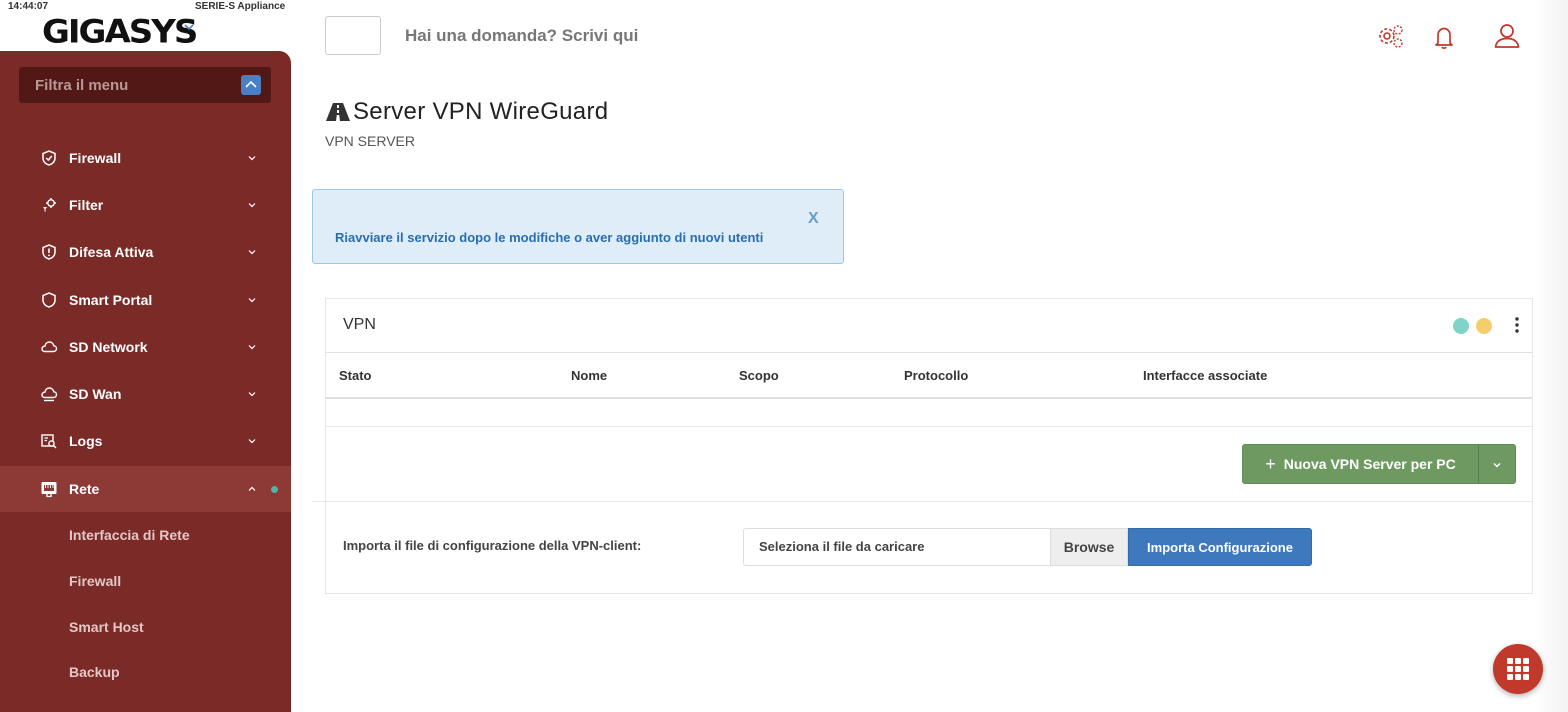 This screenshot has width=1568, height=712. Describe the element at coordinates (86, 205) in the screenshot. I see `sidebar-item-label: Filter` at that location.